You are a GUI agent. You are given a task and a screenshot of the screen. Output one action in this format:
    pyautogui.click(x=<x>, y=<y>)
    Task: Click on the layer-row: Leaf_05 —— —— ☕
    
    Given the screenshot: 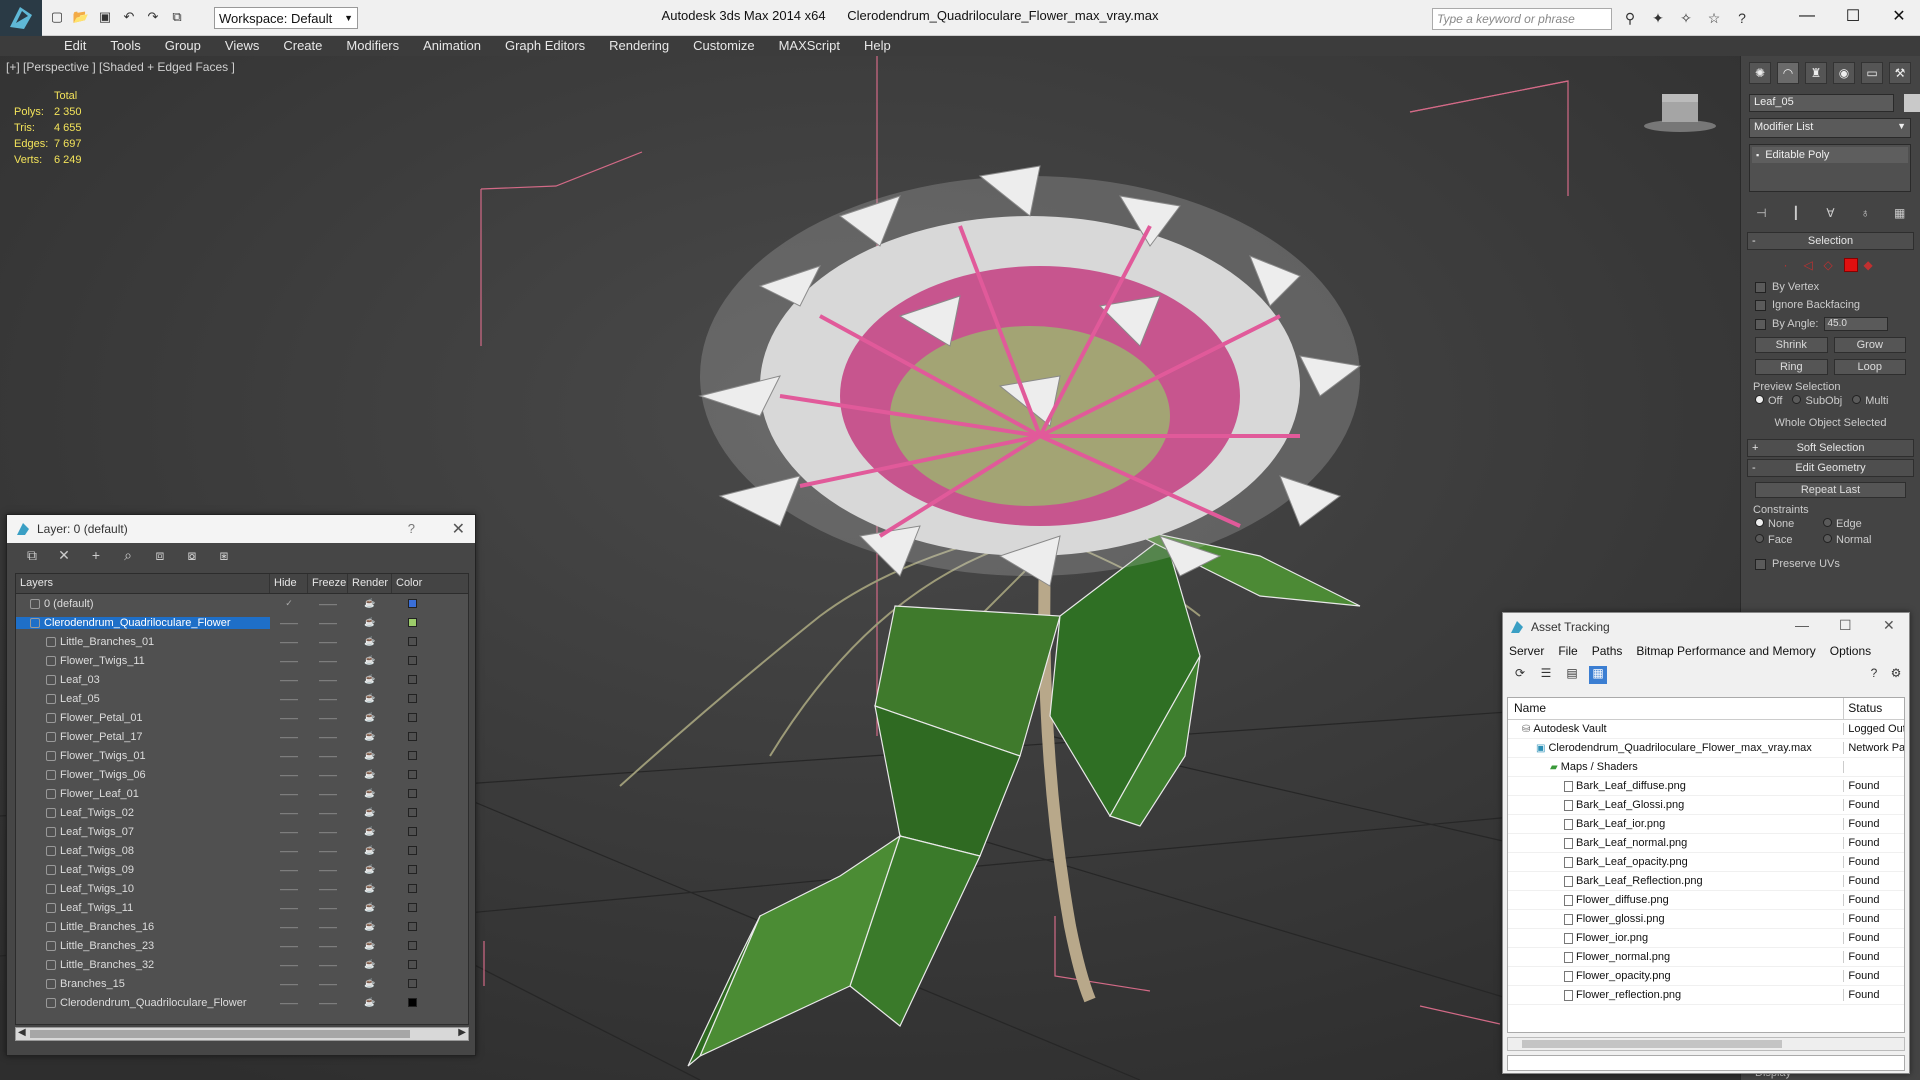 What is the action you would take?
    pyautogui.click(x=242, y=698)
    